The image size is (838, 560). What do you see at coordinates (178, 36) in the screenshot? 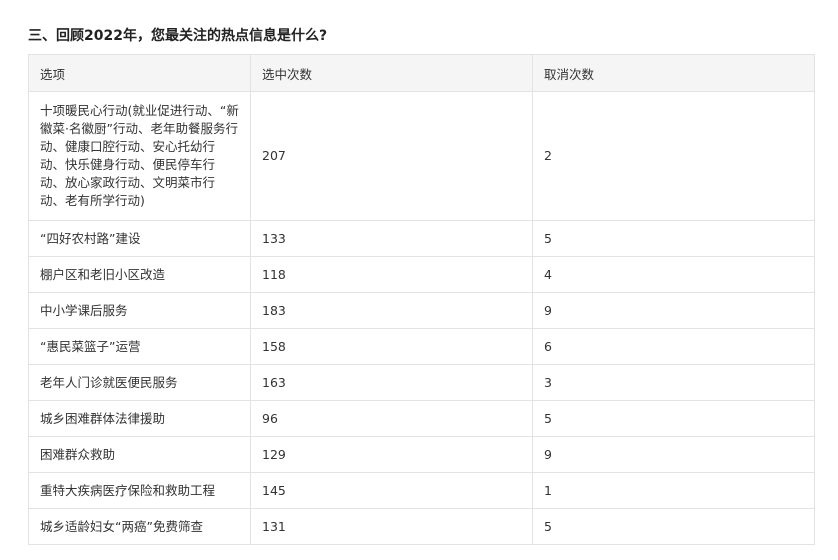
I see `question-title: 三、回顾2022年，您最关注的热点信息是什么?` at bounding box center [178, 36].